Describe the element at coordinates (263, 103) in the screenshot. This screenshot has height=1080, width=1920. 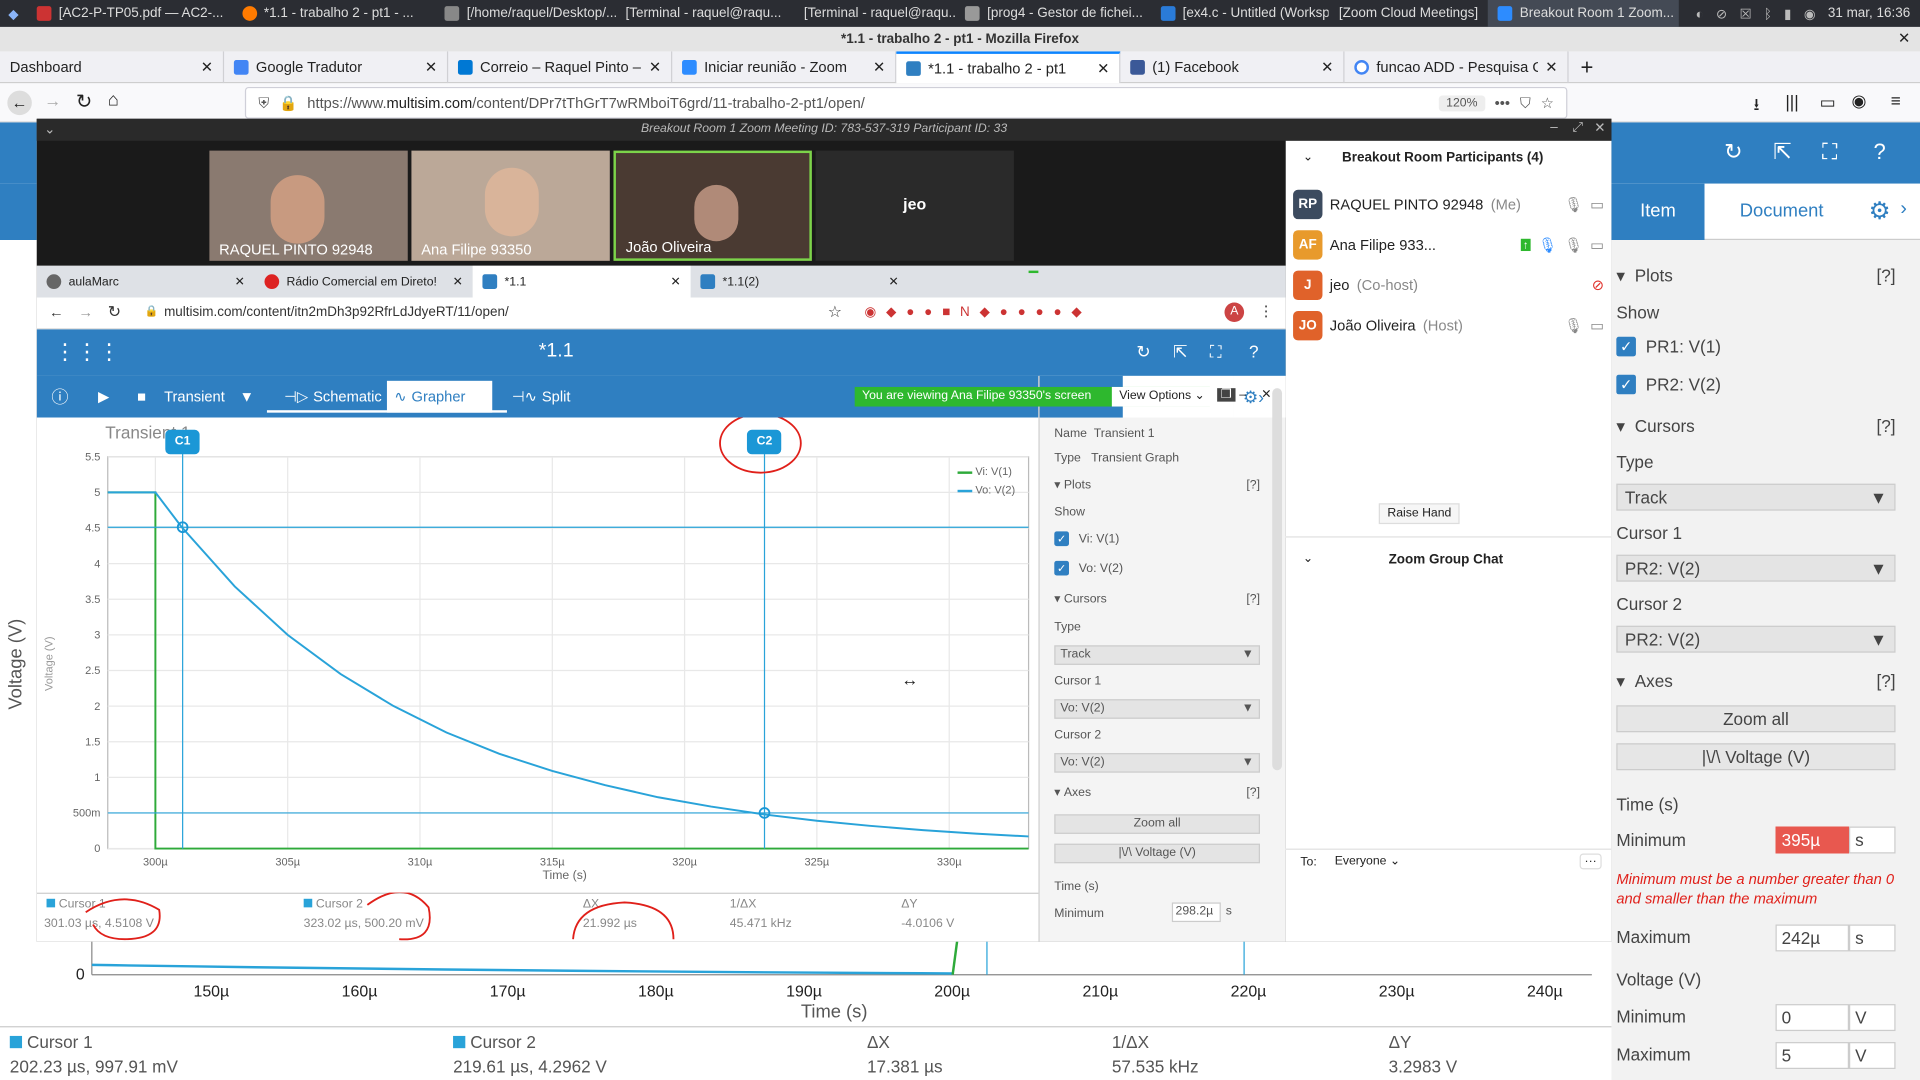
I see `shield-icon: ⛨` at that location.